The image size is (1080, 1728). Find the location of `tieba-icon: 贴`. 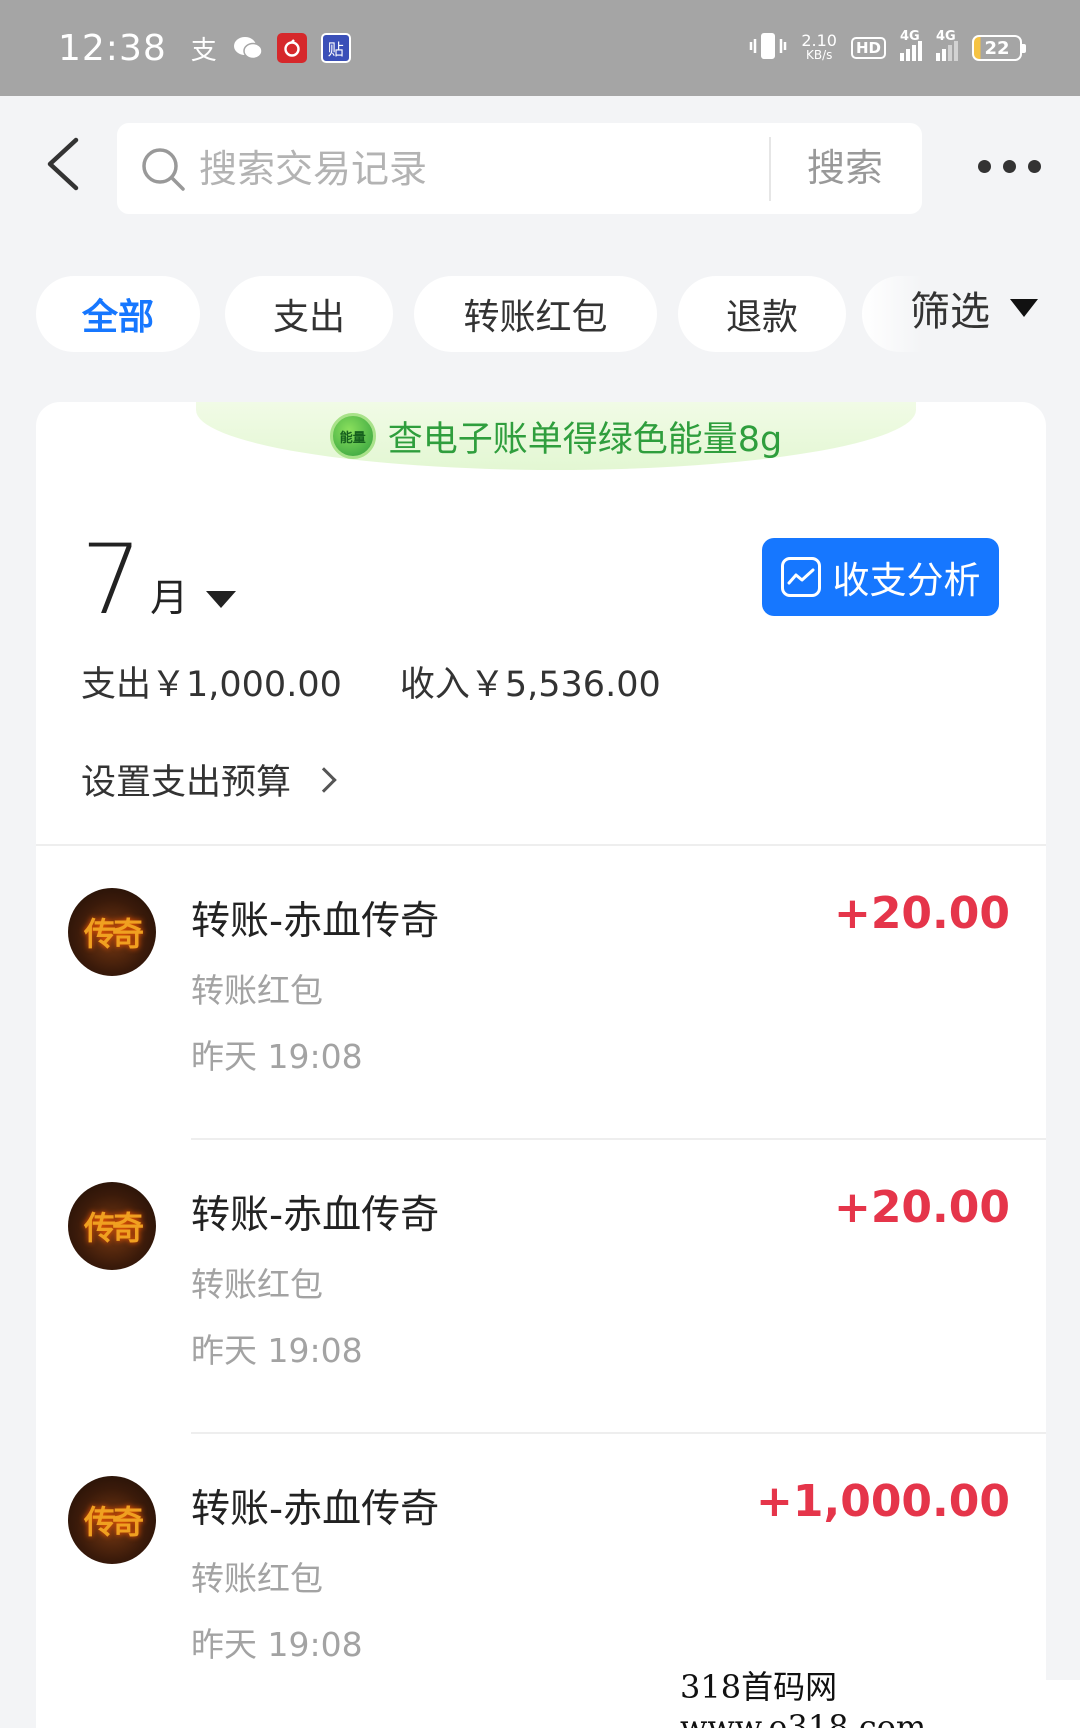

tieba-icon: 贴 is located at coordinates (335, 48).